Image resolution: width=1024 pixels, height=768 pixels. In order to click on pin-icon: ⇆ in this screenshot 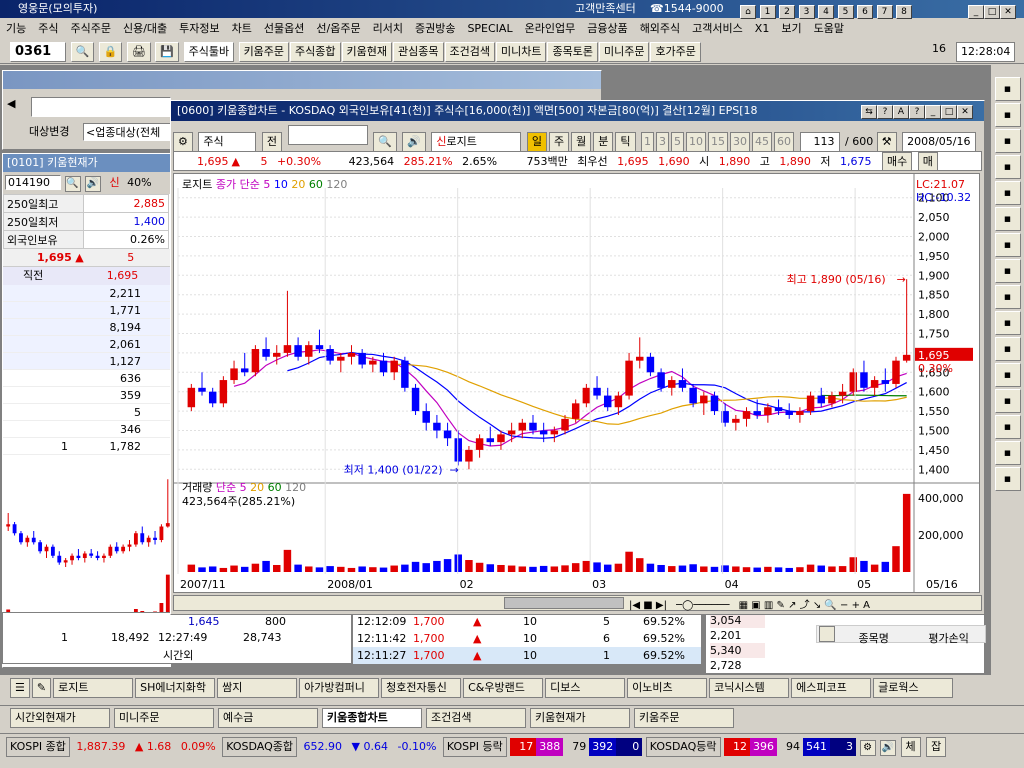, I will do `click(869, 112)`.